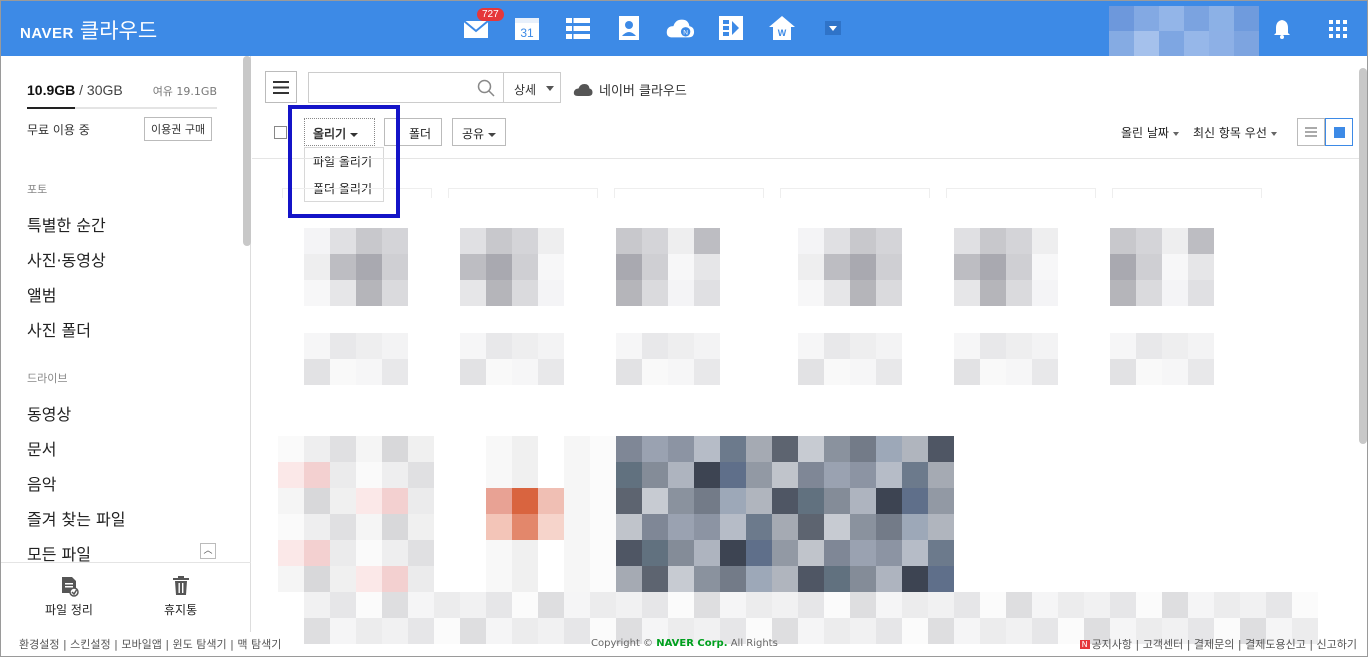  Describe the element at coordinates (76, 518) in the screenshot. I see `sidebar-item-favorites: 즐겨 찾는 파일` at that location.